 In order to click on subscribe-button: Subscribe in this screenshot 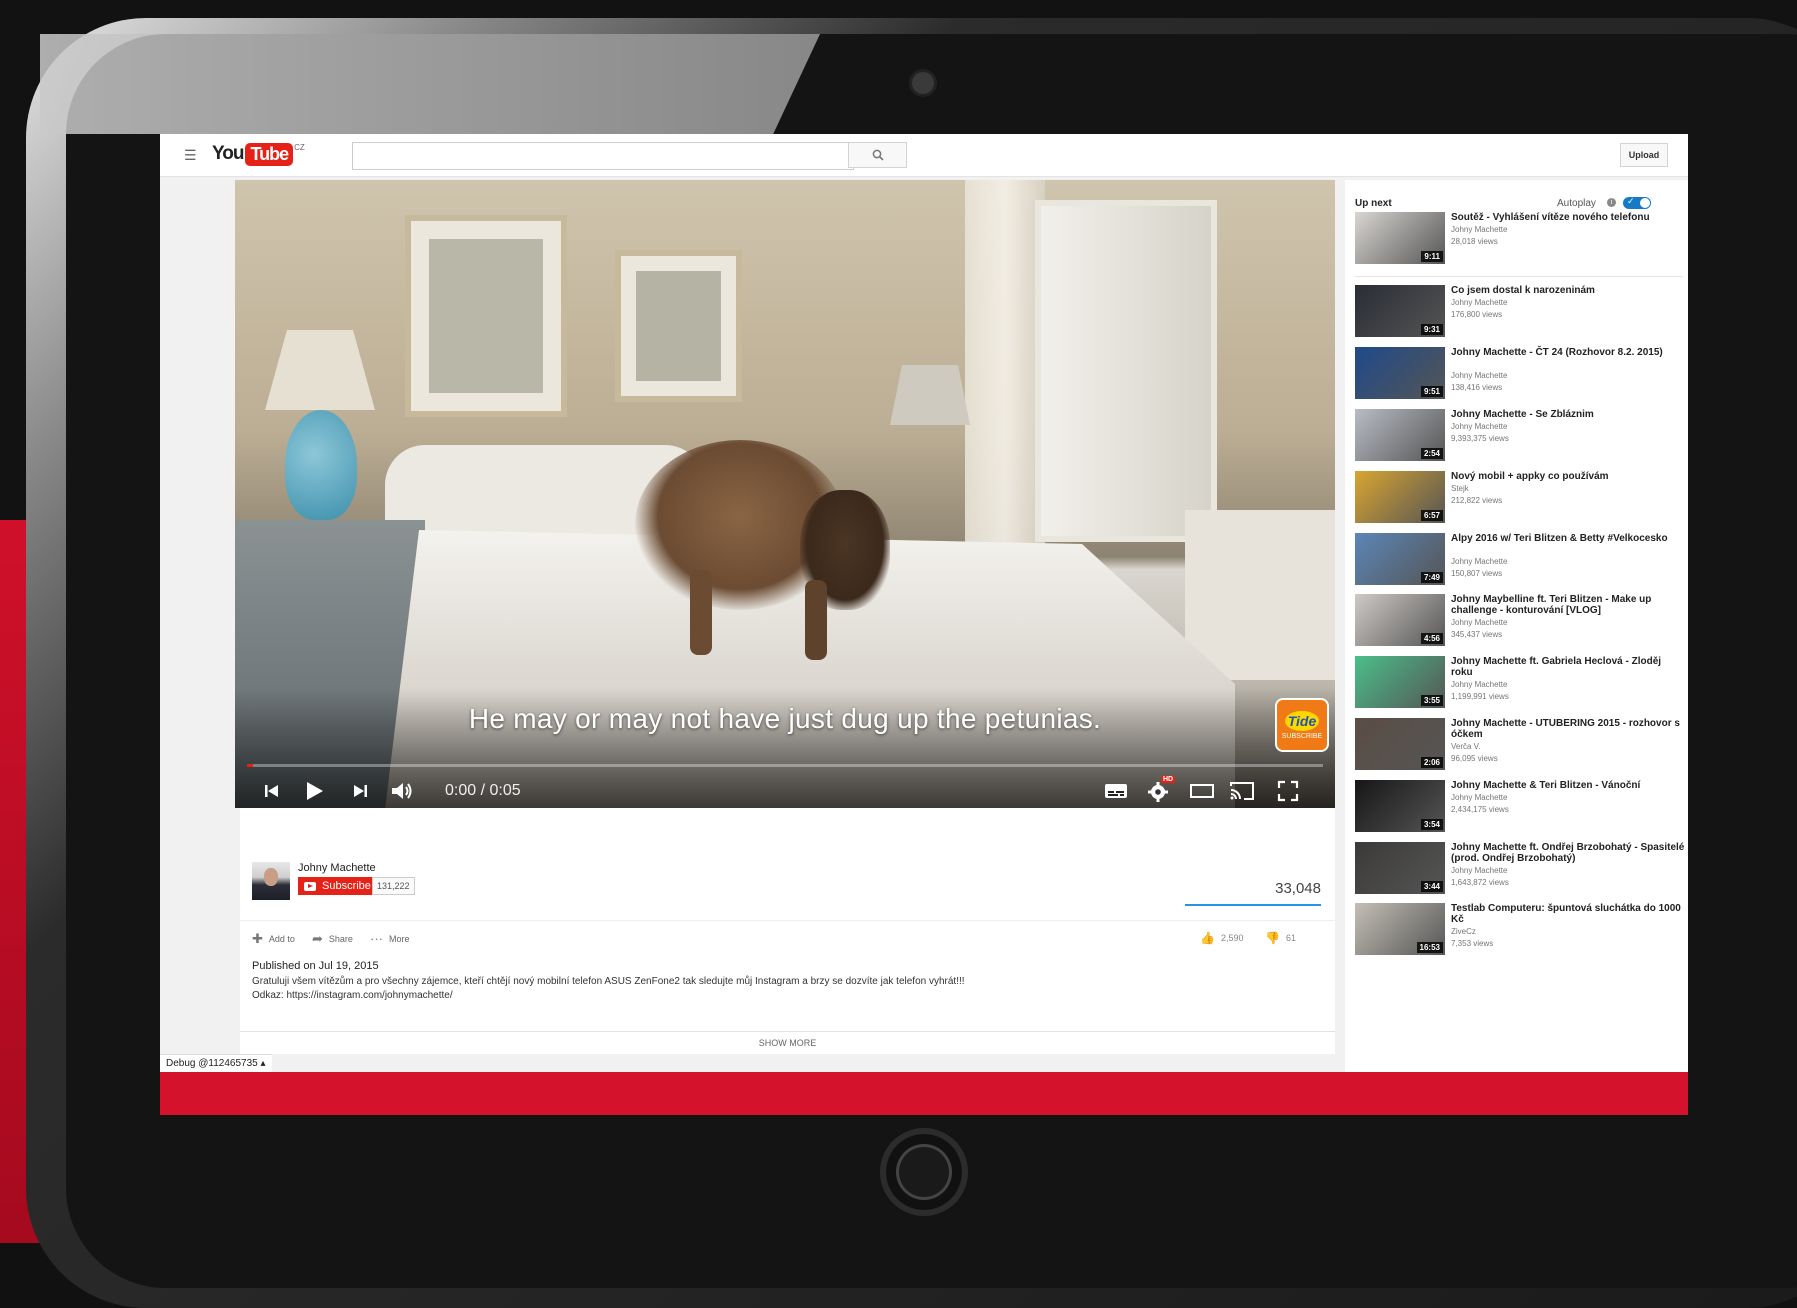, I will do `click(335, 886)`.